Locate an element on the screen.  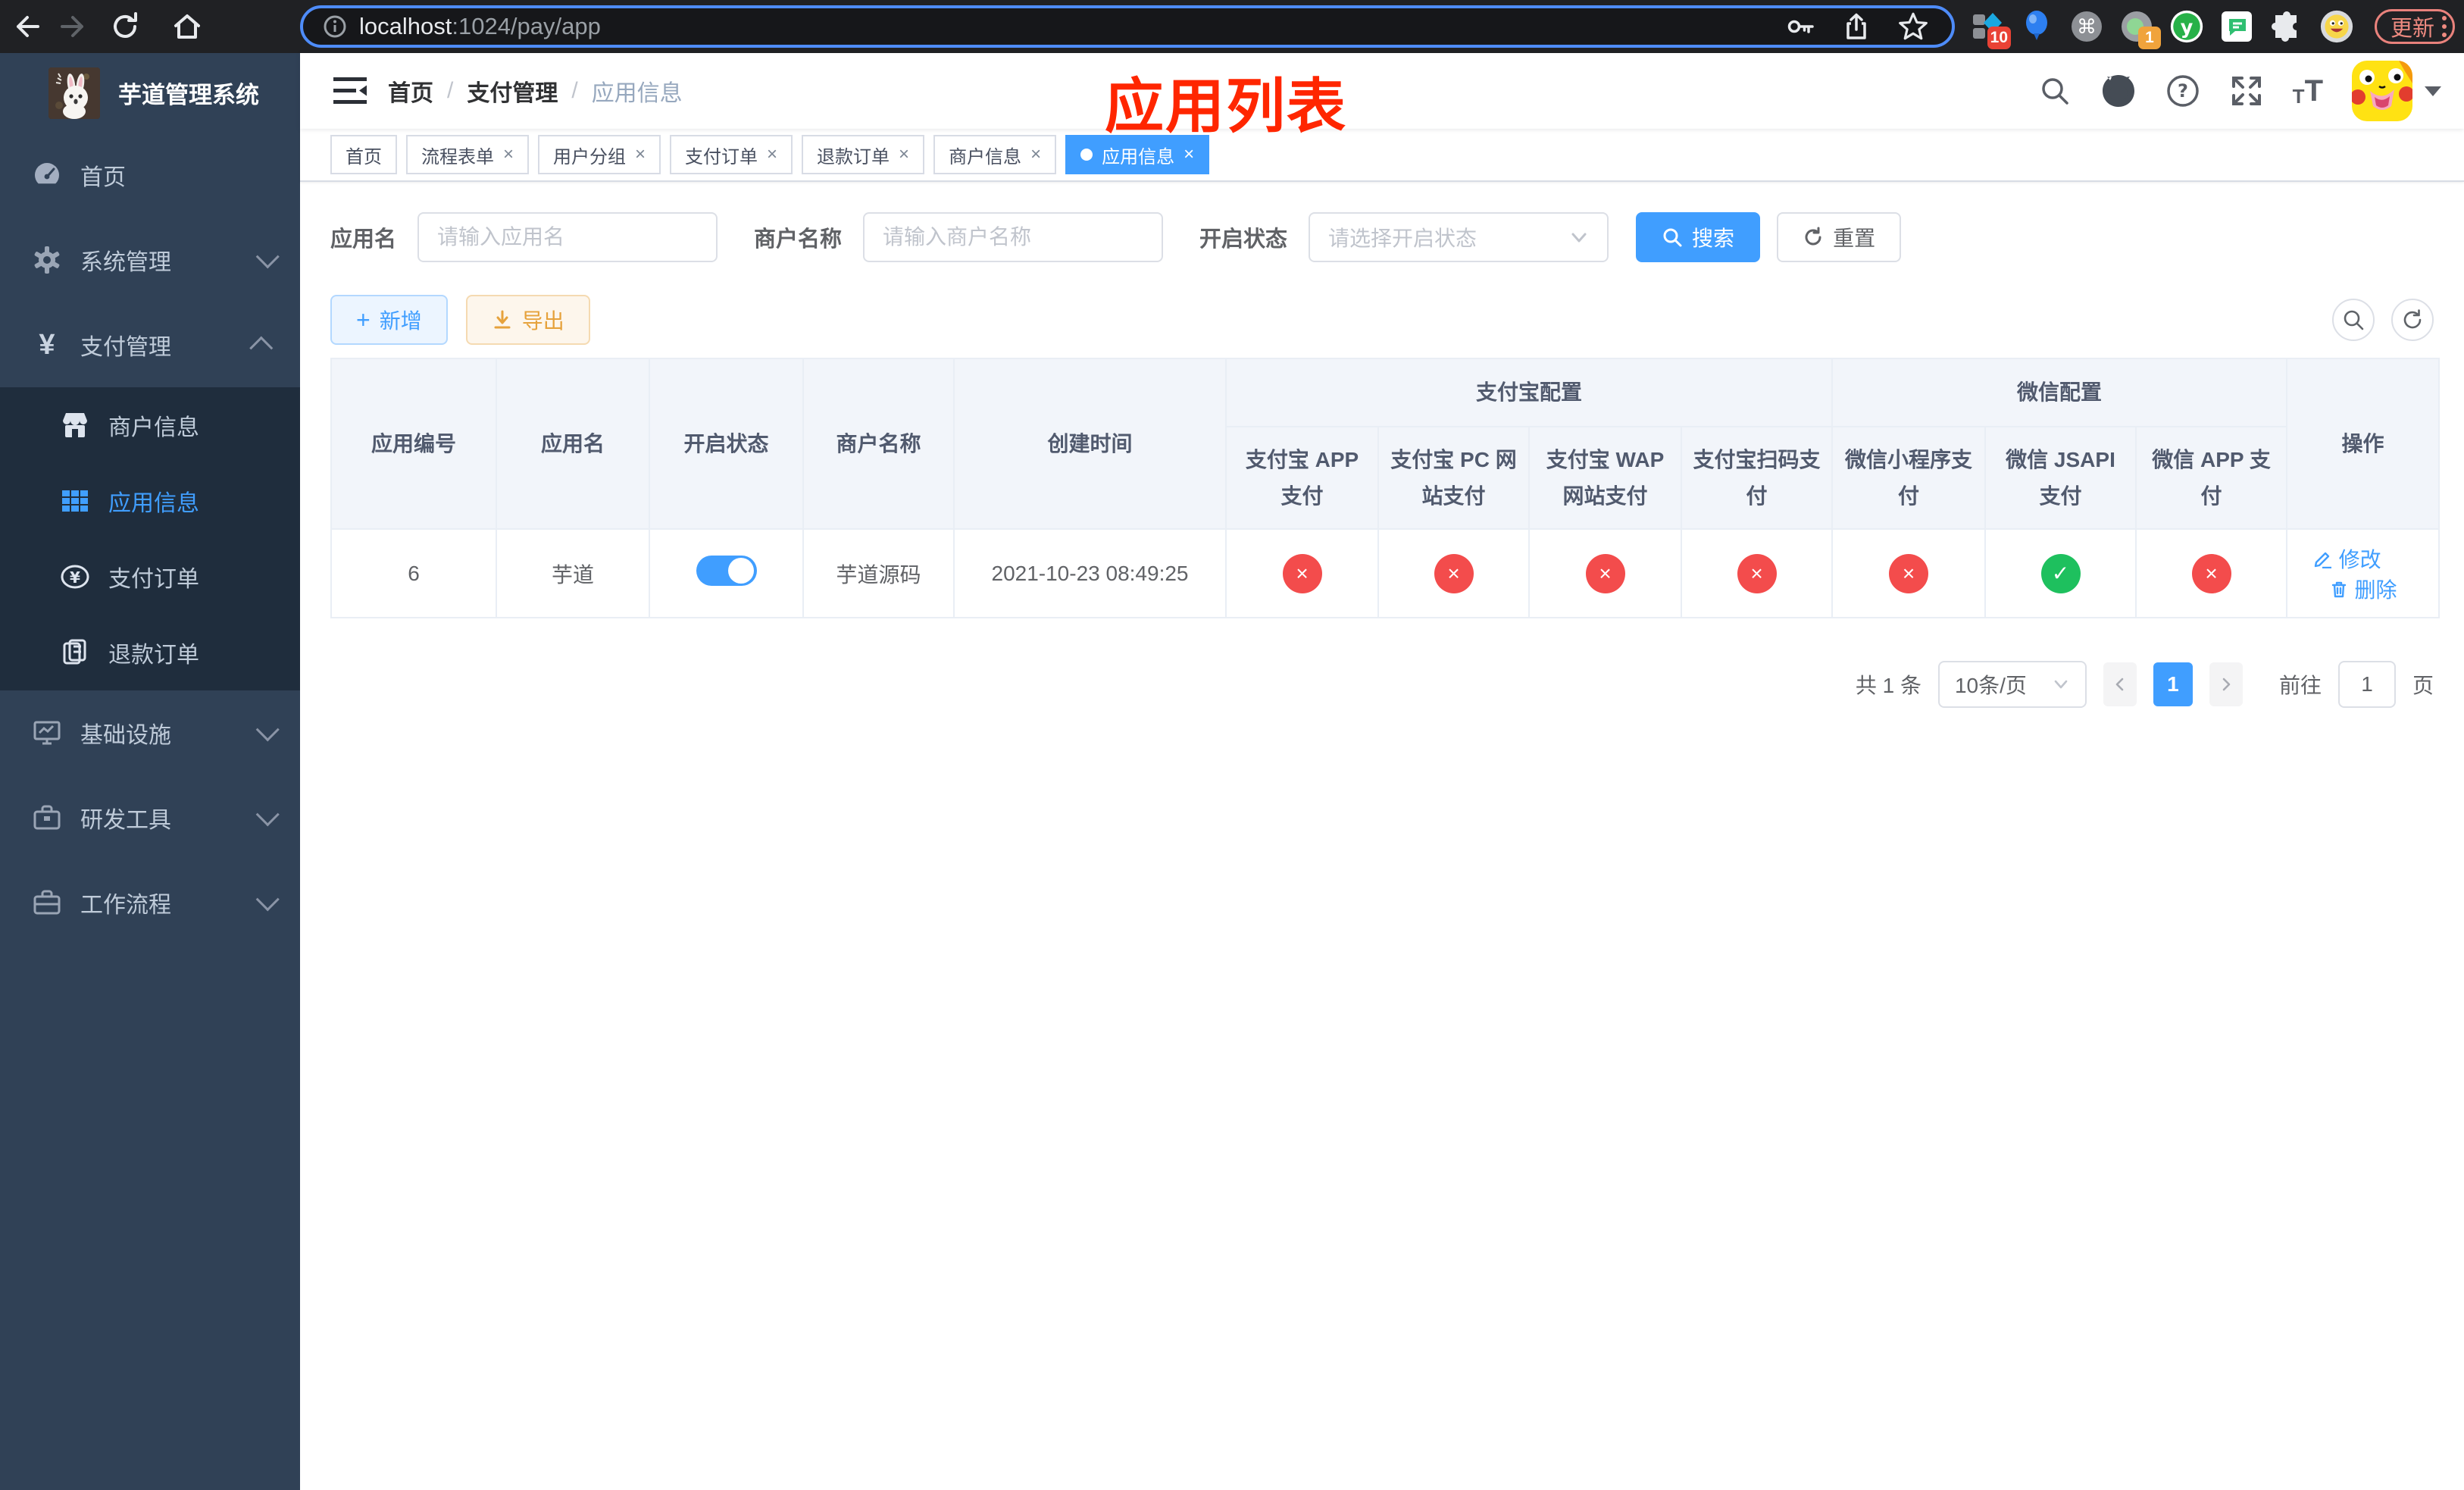
chevron-down-icon is located at coordinates (1579, 238).